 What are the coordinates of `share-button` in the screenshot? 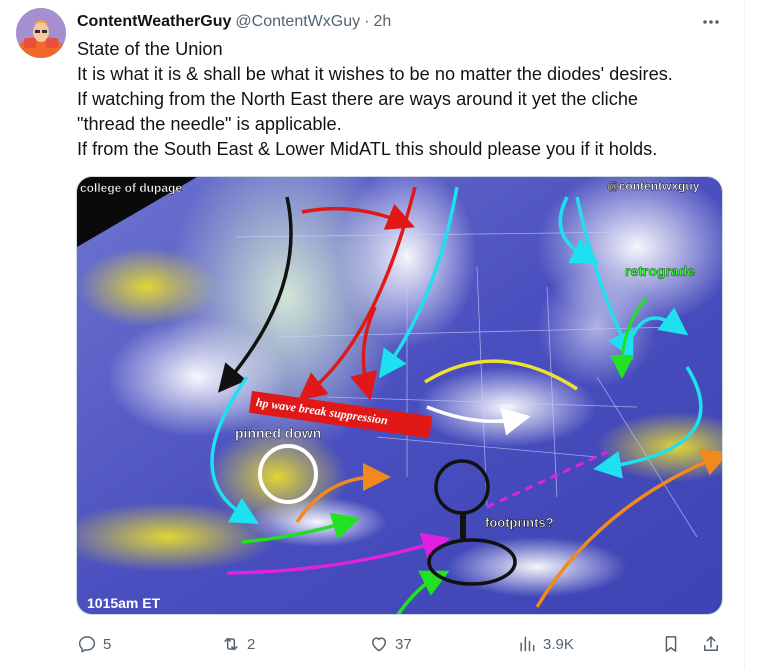 It's located at (711, 644).